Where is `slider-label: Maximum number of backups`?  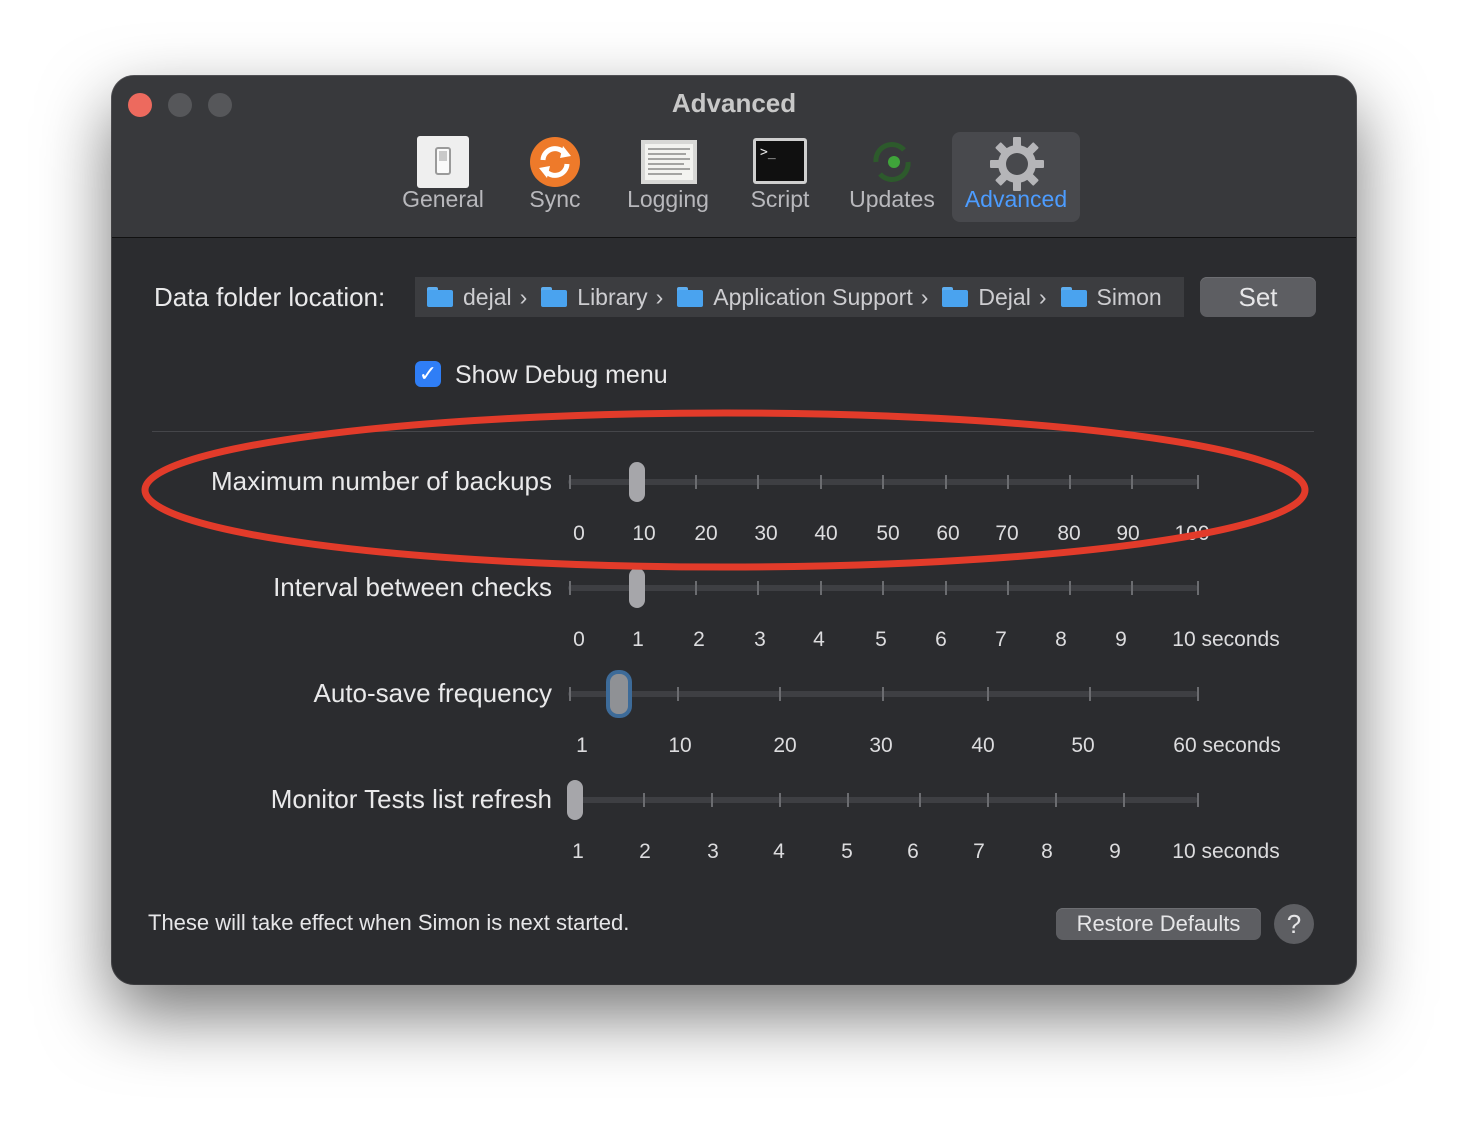 slider-label: Maximum number of backups is located at coordinates (381, 481).